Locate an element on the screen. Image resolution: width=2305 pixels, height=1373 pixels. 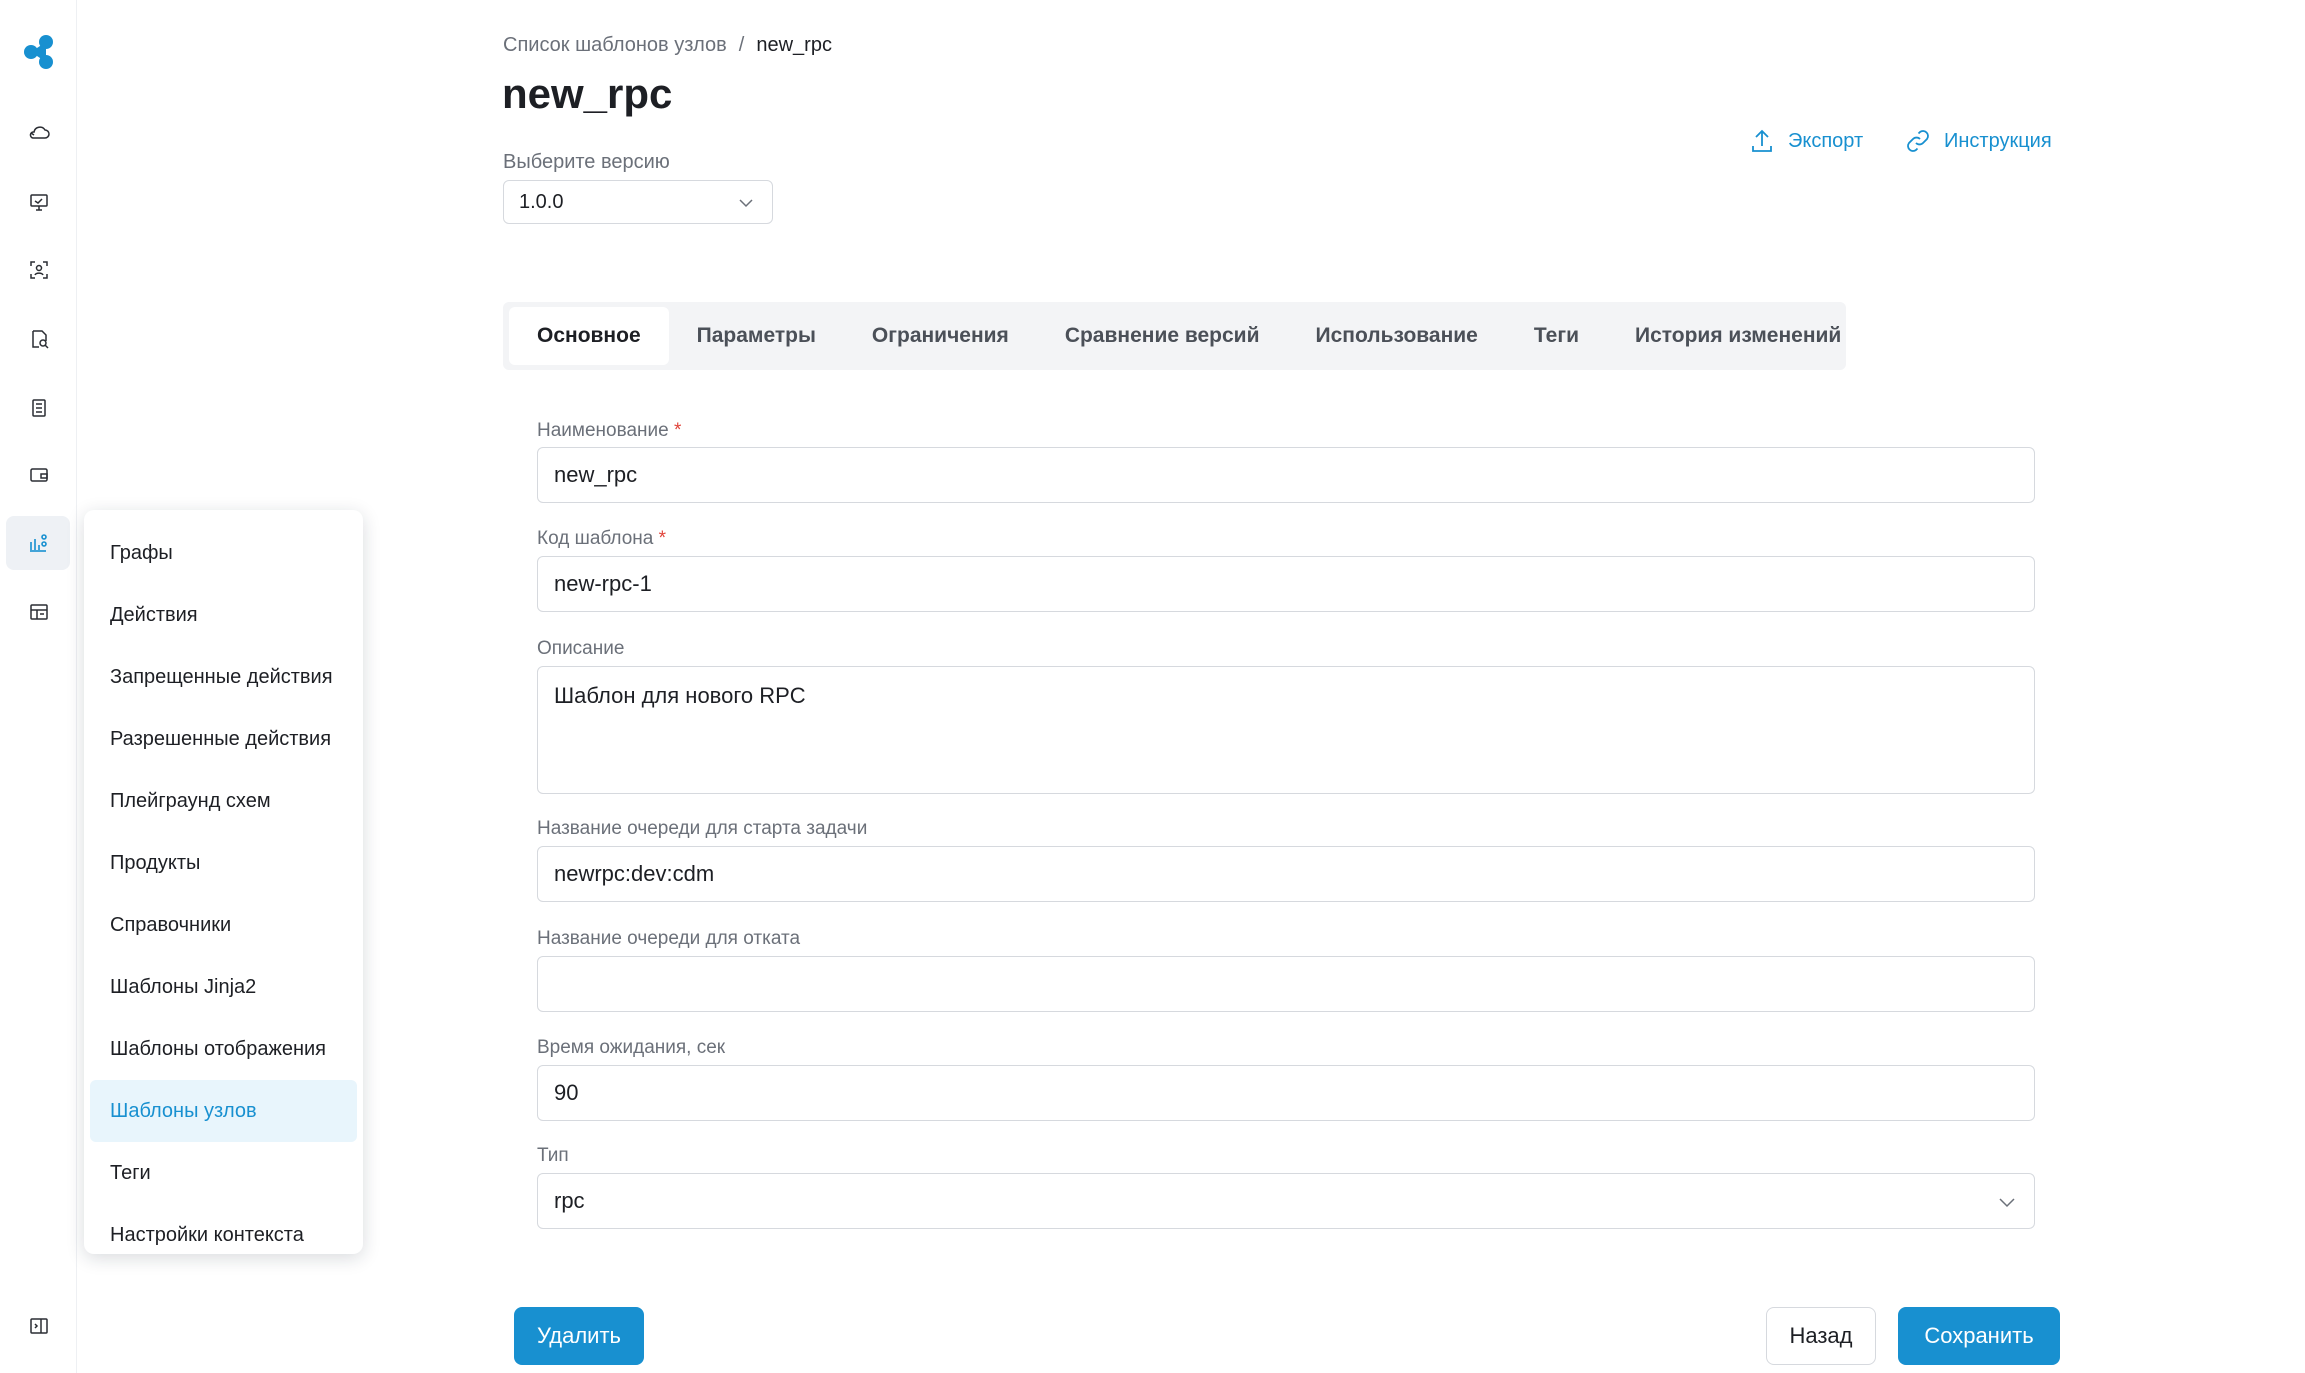
type-select-value: rpc is located at coordinates (569, 1200).